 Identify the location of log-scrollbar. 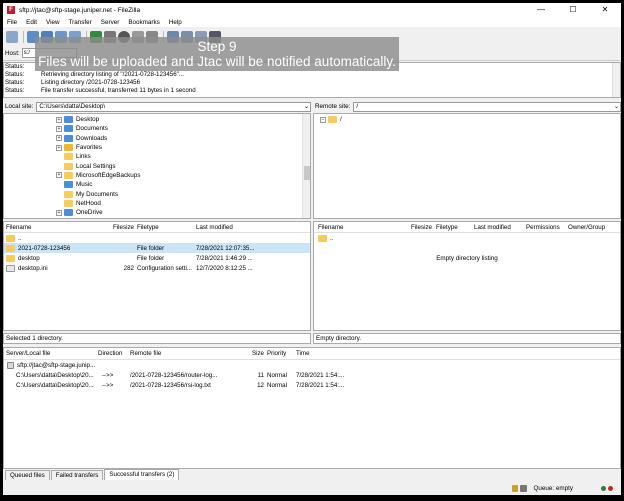
(616, 80).